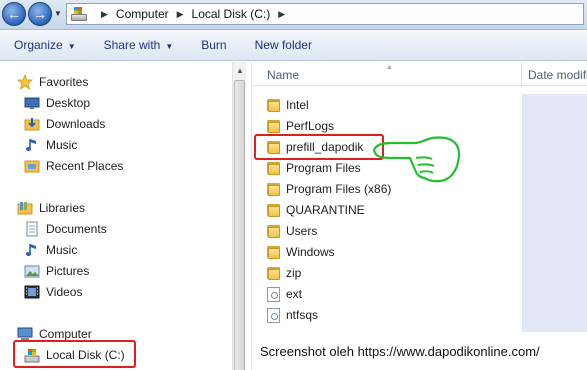 The width and height of the screenshot is (587, 370). What do you see at coordinates (14, 14) in the screenshot?
I see `back-button: ←` at bounding box center [14, 14].